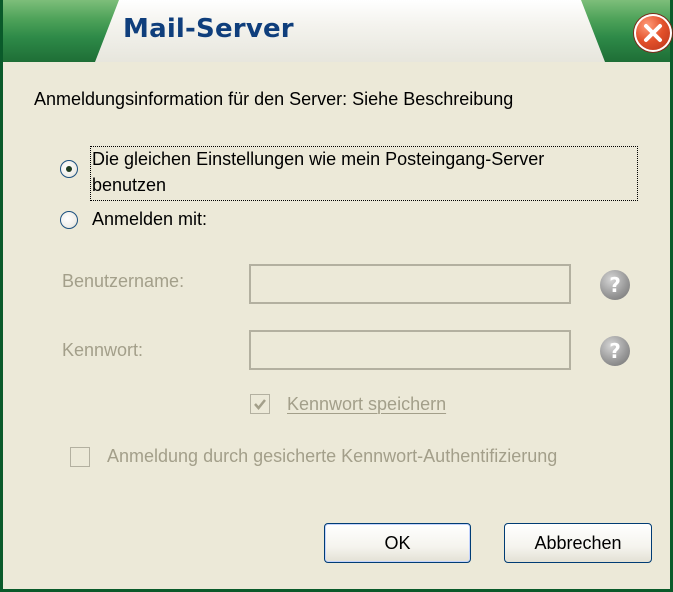 This screenshot has height=592, width=673. What do you see at coordinates (69, 220) in the screenshot?
I see `radio-login-with` at bounding box center [69, 220].